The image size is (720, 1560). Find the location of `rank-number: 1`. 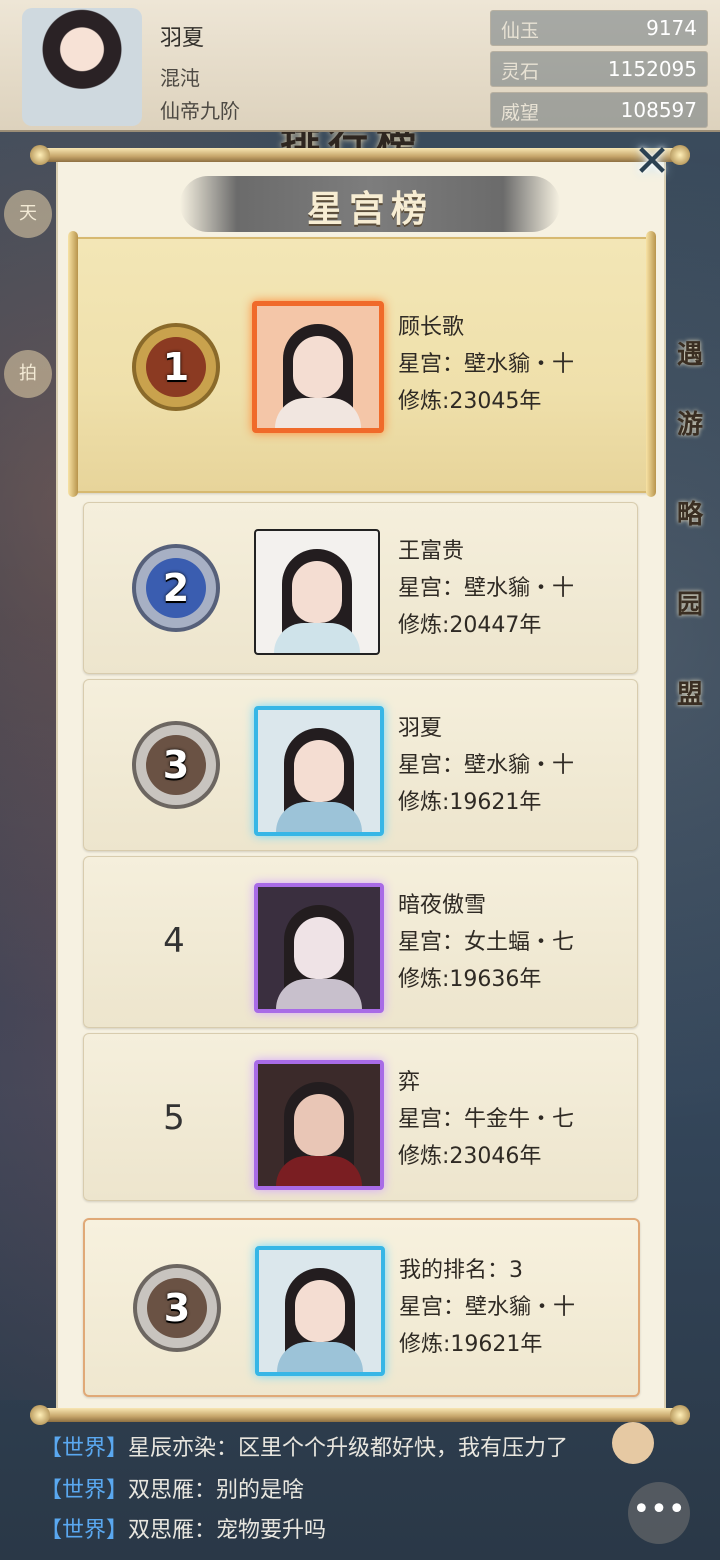

rank-number: 1 is located at coordinates (176, 367).